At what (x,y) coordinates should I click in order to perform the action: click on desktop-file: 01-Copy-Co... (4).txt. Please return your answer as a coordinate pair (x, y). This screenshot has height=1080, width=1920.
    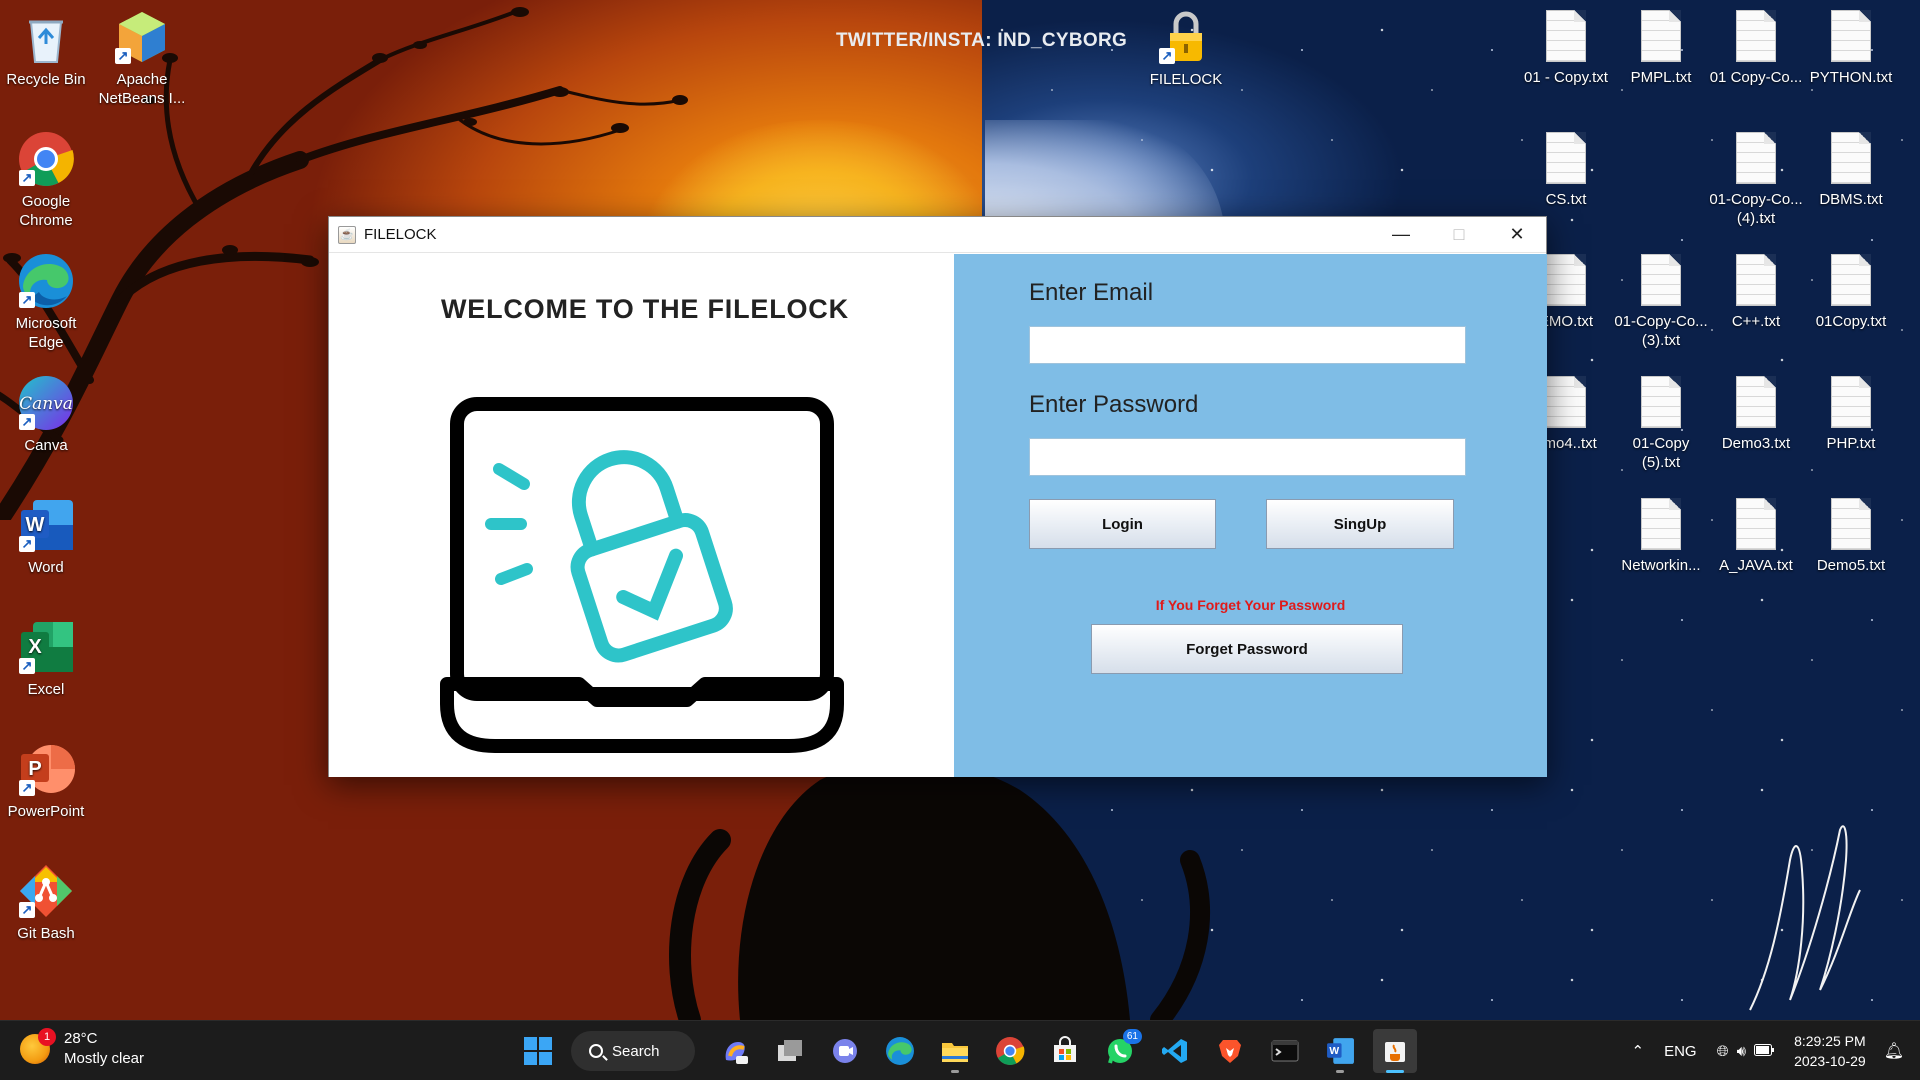
    Looking at the image, I should click on (1756, 180).